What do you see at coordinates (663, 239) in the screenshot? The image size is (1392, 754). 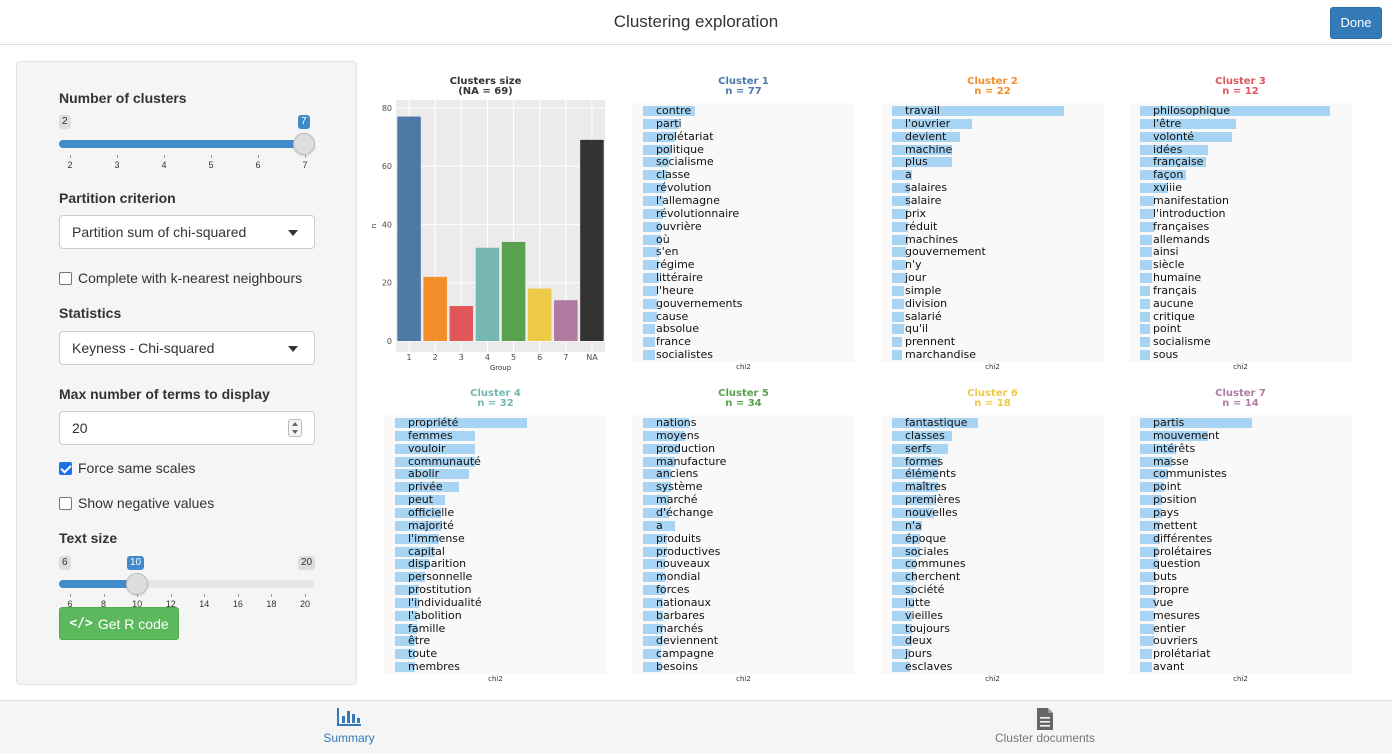 I see `term-label: où` at bounding box center [663, 239].